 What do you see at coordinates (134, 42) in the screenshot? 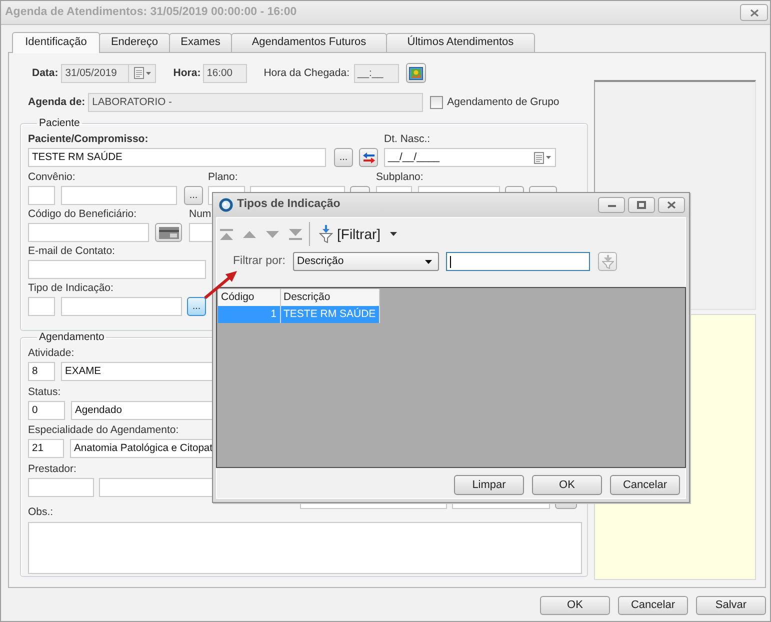
I see `tab: Endereço` at bounding box center [134, 42].